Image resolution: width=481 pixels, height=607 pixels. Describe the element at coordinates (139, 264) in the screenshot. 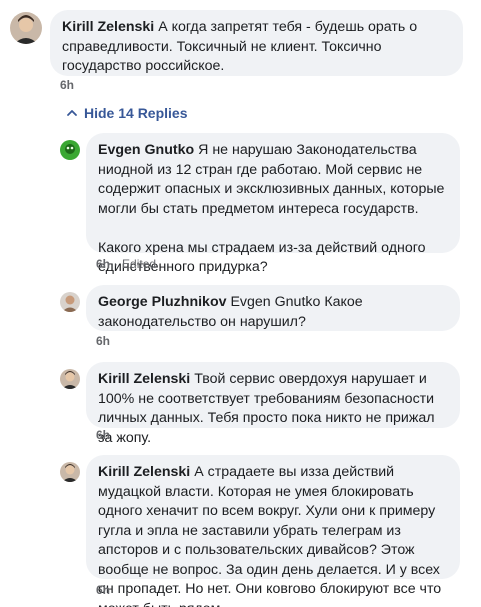

I see `edited-label: Edited` at that location.